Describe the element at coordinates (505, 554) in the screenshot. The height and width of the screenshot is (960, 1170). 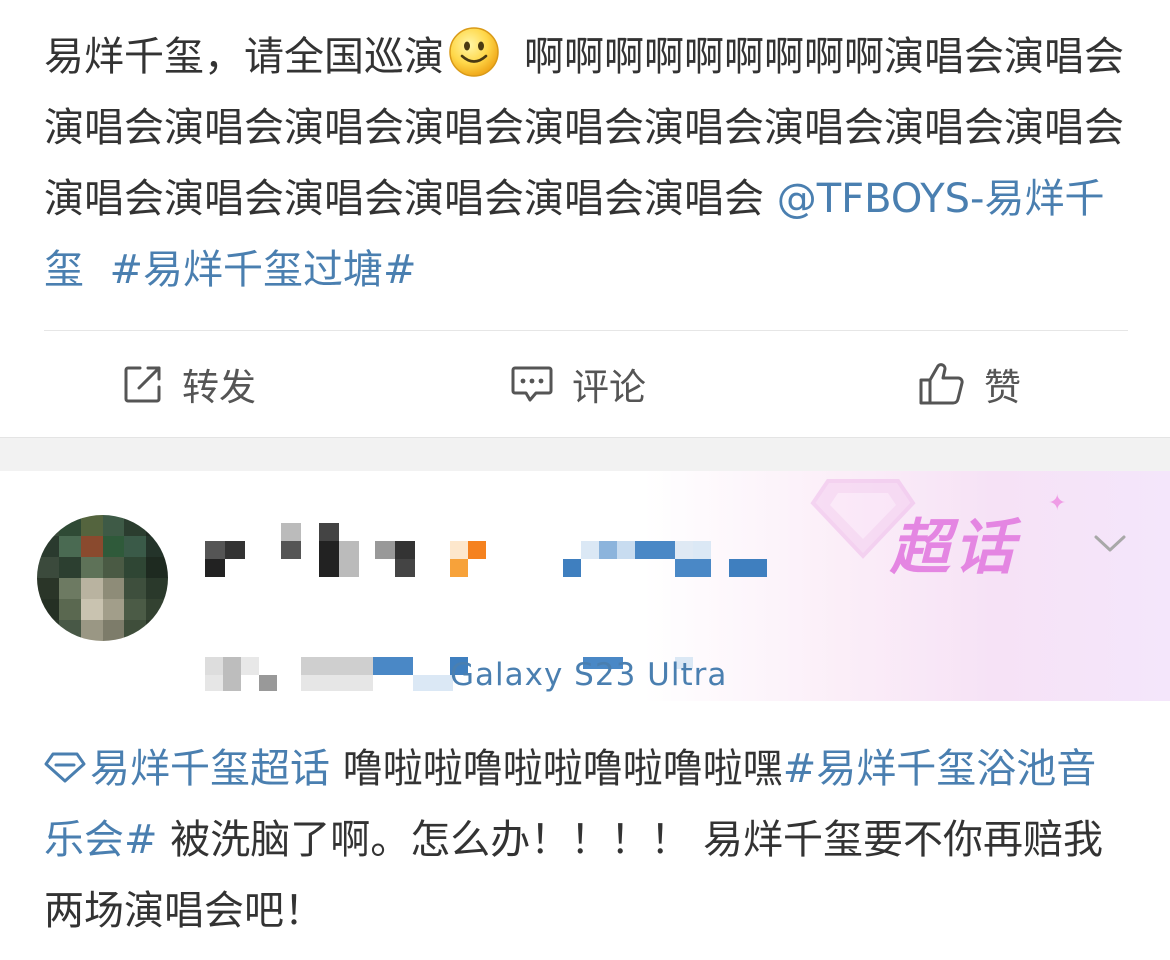
I see `username` at that location.